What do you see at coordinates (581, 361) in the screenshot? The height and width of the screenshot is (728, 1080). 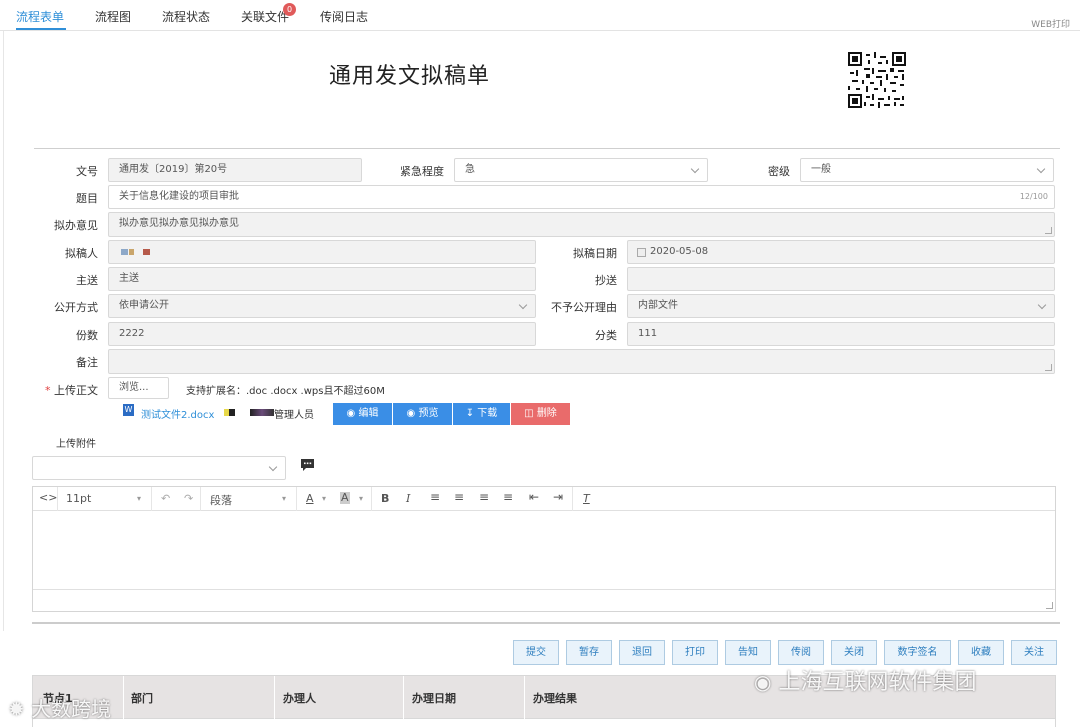 I see `remark-textarea` at bounding box center [581, 361].